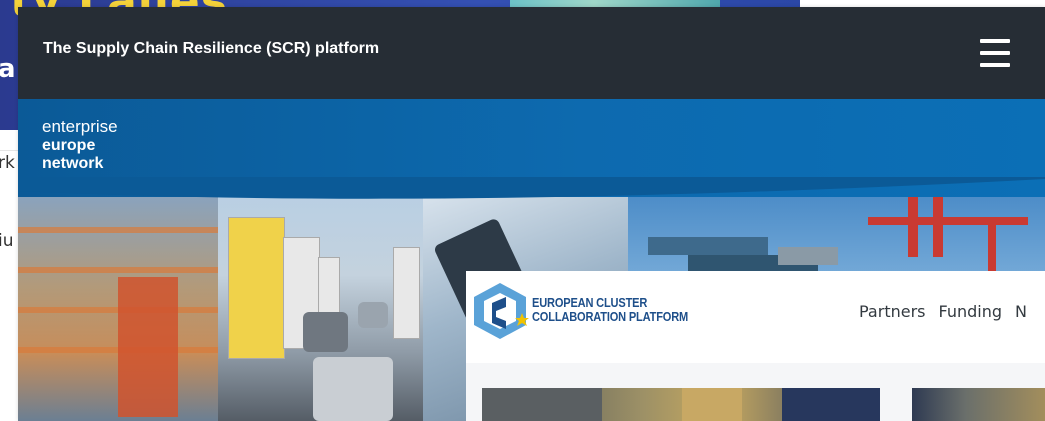 This screenshot has height=421, width=1045. What do you see at coordinates (80, 126) in the screenshot?
I see `een-logo-line-1: enterprise` at bounding box center [80, 126].